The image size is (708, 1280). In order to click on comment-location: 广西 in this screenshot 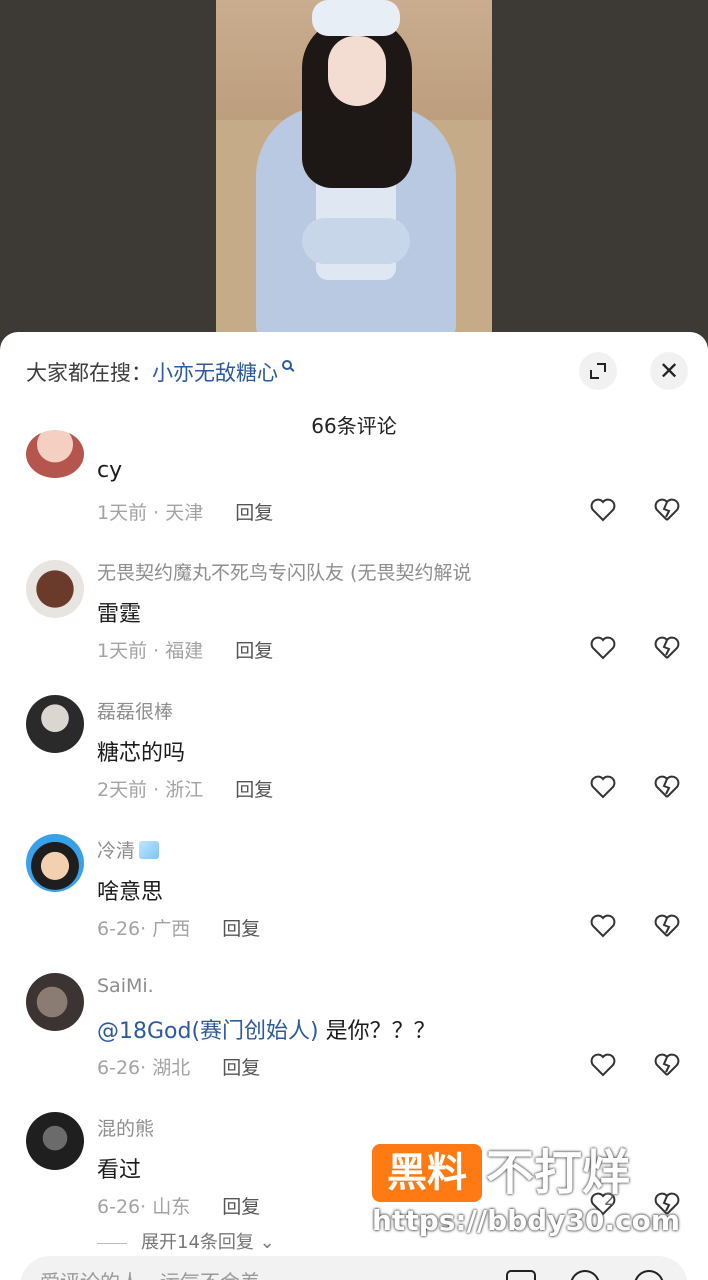, I will do `click(171, 929)`.